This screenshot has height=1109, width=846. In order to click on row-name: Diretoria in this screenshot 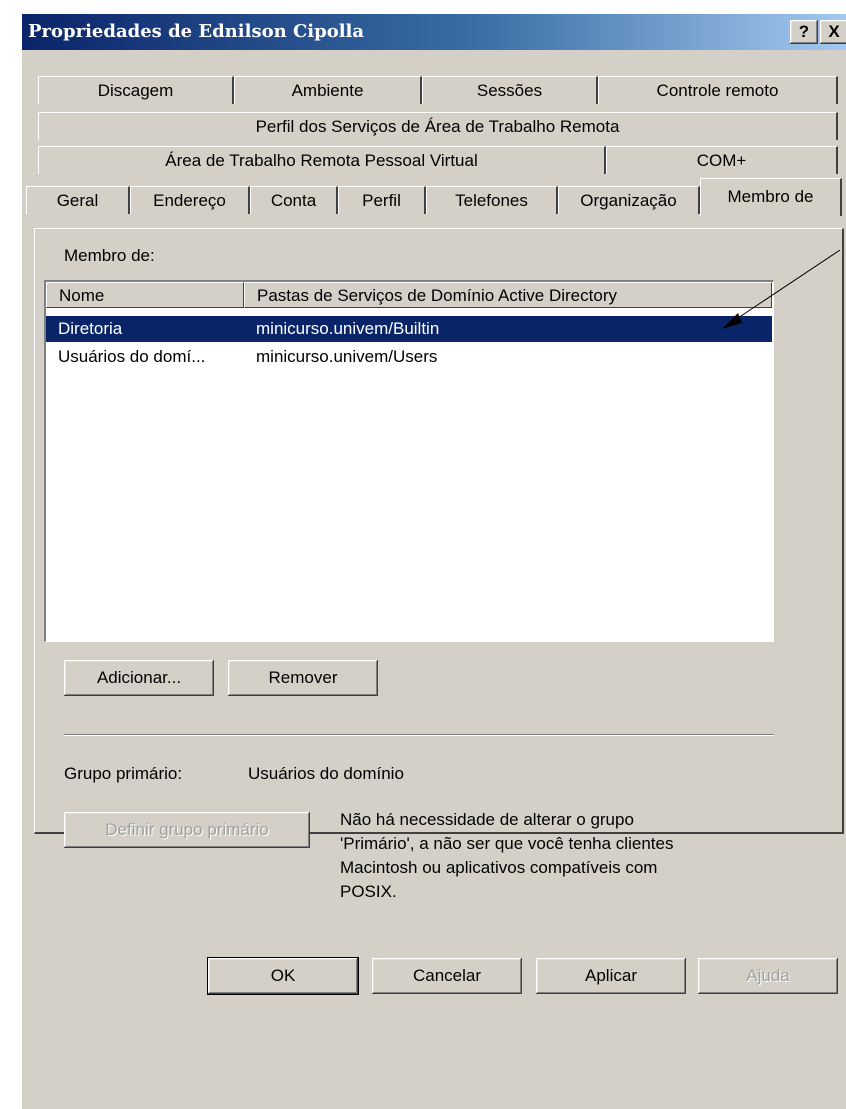, I will do `click(90, 328)`.